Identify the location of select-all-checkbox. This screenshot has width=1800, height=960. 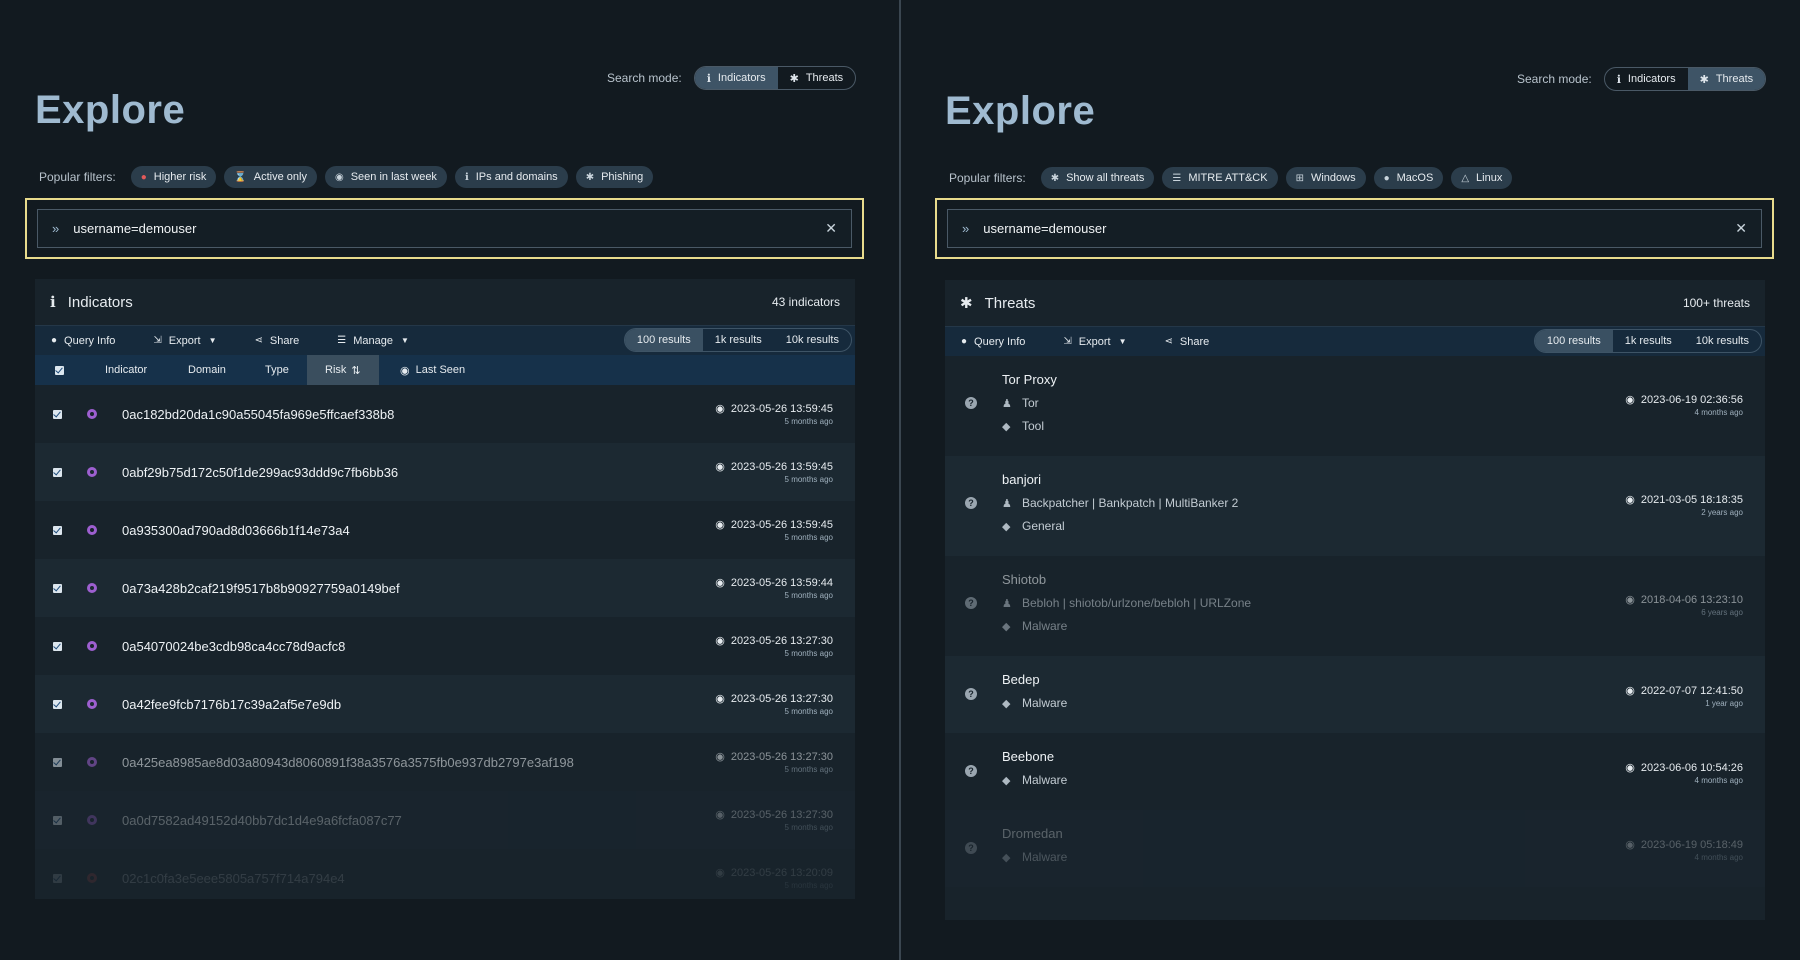
(59, 370).